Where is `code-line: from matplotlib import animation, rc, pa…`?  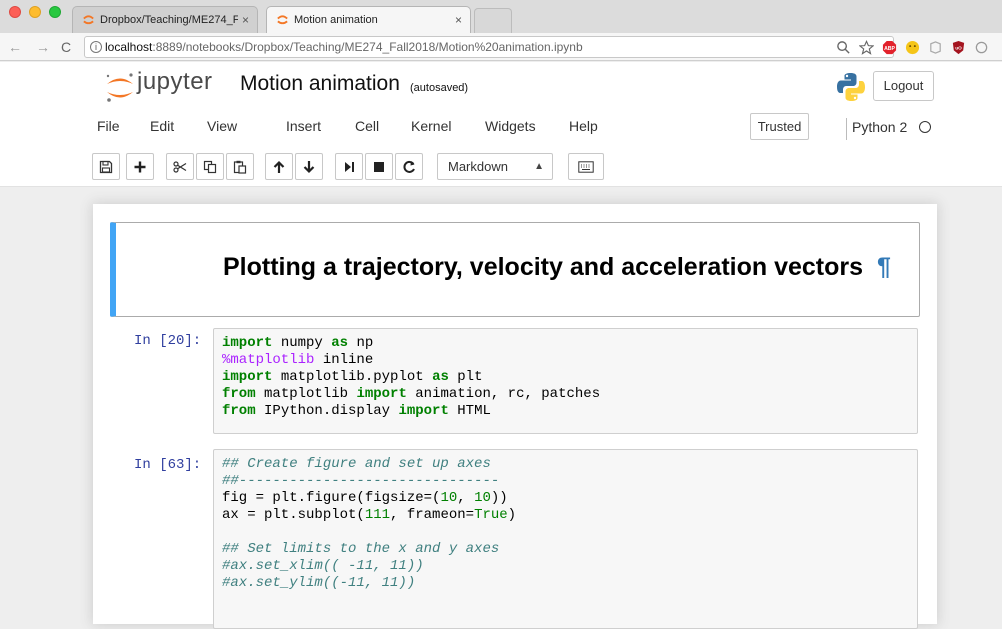
code-line: from matplotlib import animation, rc, pa… is located at coordinates (565, 394).